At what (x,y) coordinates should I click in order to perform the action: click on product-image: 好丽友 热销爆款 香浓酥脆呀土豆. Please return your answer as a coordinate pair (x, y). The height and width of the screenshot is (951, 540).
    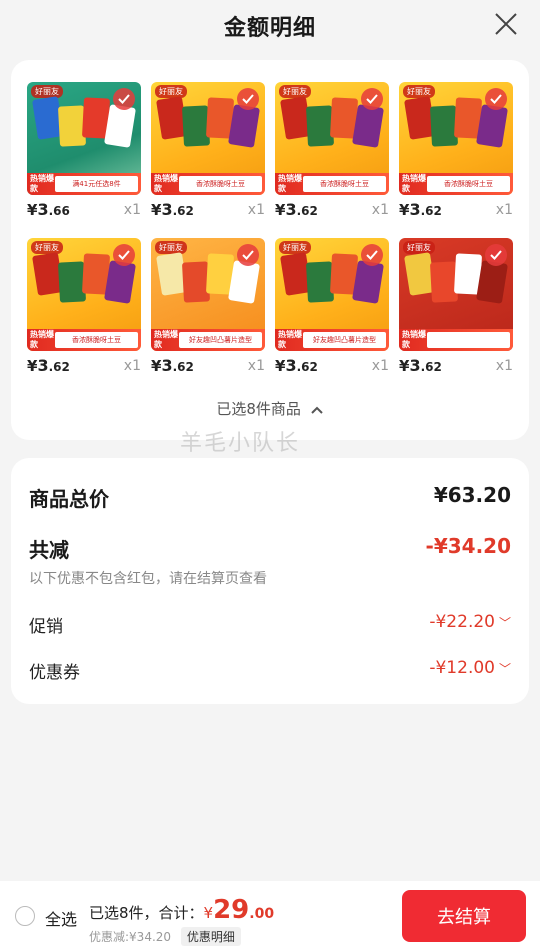
    Looking at the image, I should click on (456, 138).